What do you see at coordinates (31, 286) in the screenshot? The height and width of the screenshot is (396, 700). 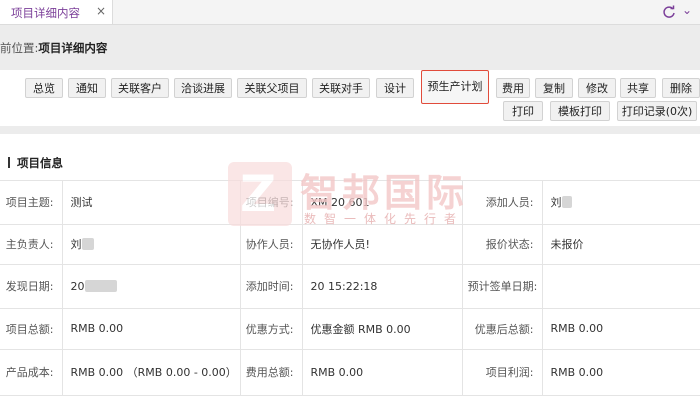 I see `field-label: 发现日期:` at bounding box center [31, 286].